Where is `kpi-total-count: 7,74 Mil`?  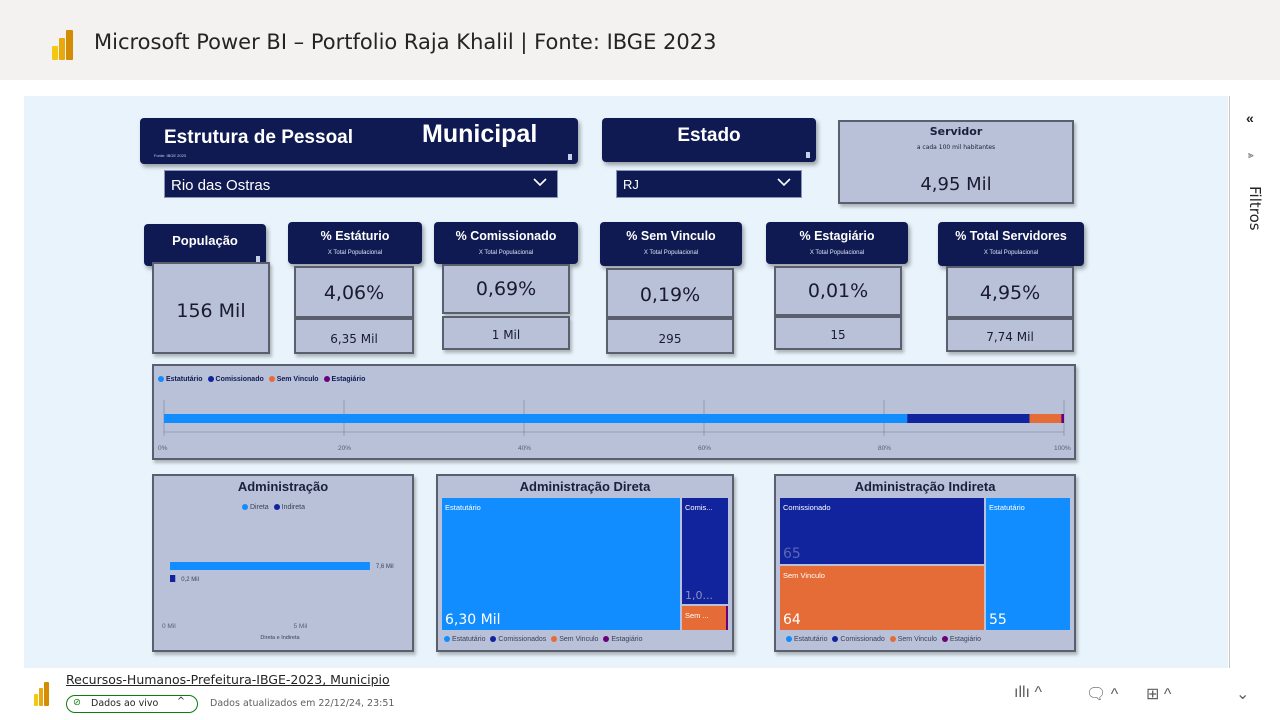 kpi-total-count: 7,74 Mil is located at coordinates (1010, 337).